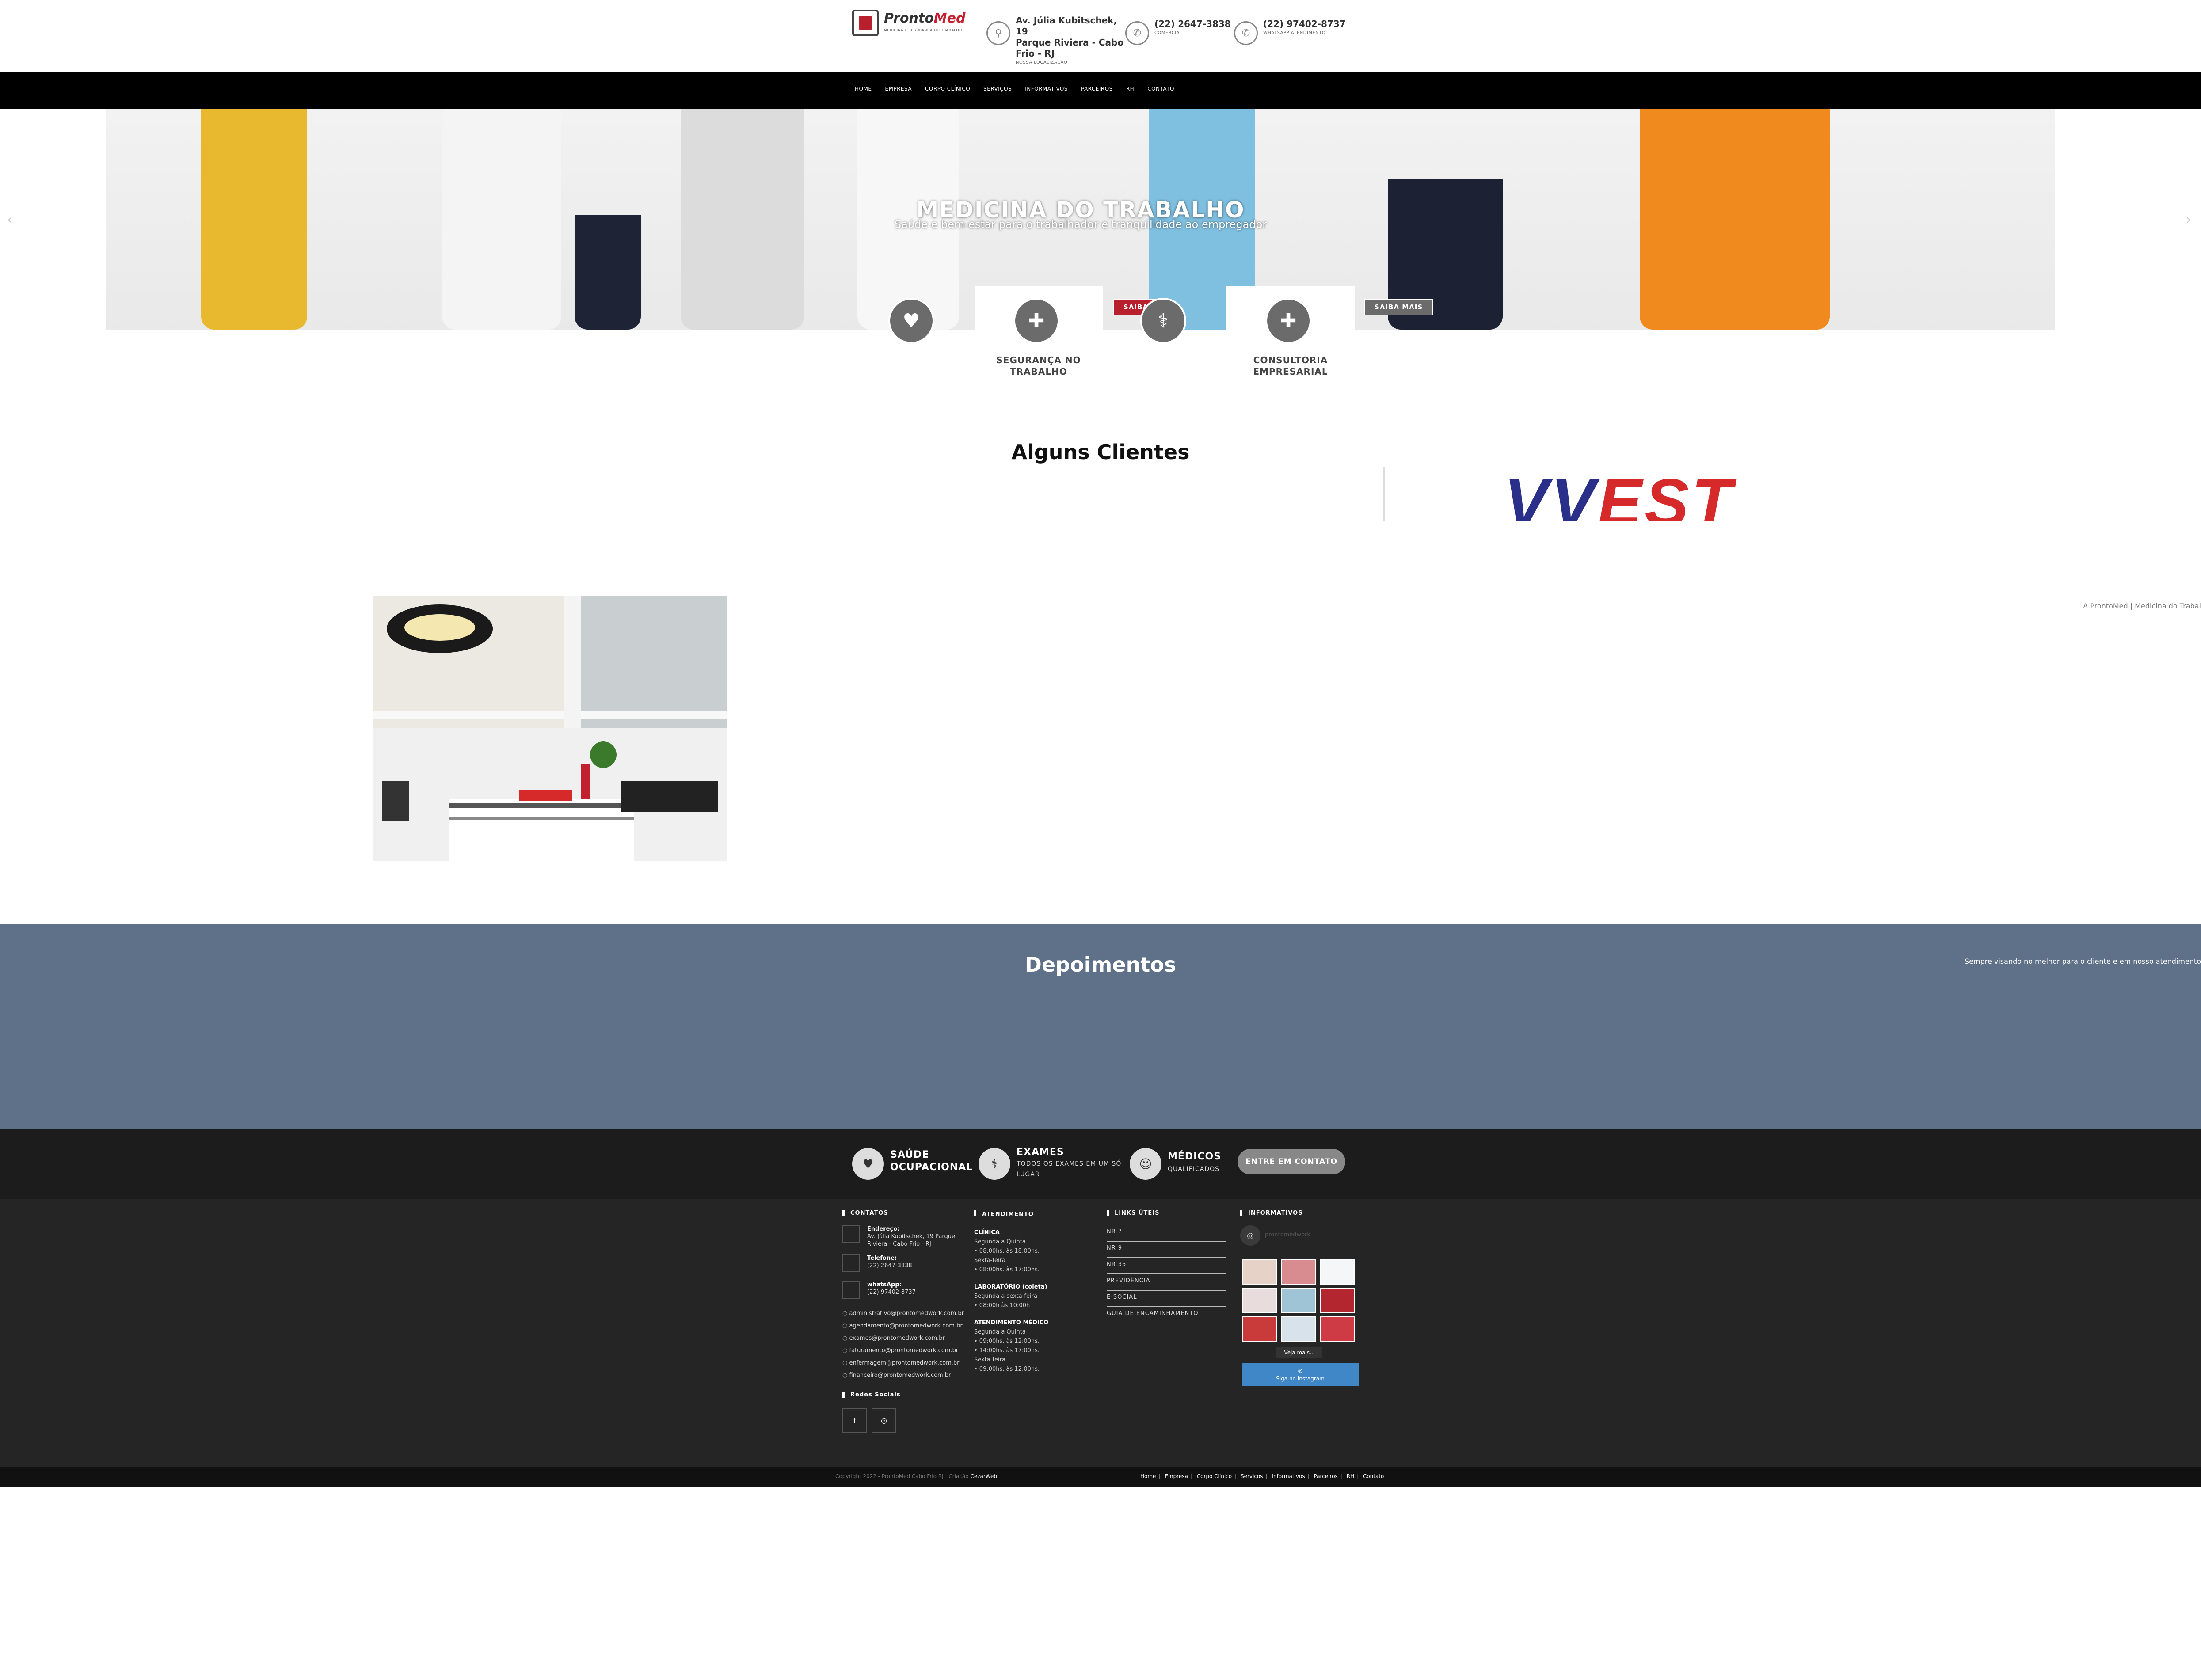  What do you see at coordinates (1350, 1476) in the screenshot?
I see `bottom-link-rh: RH` at bounding box center [1350, 1476].